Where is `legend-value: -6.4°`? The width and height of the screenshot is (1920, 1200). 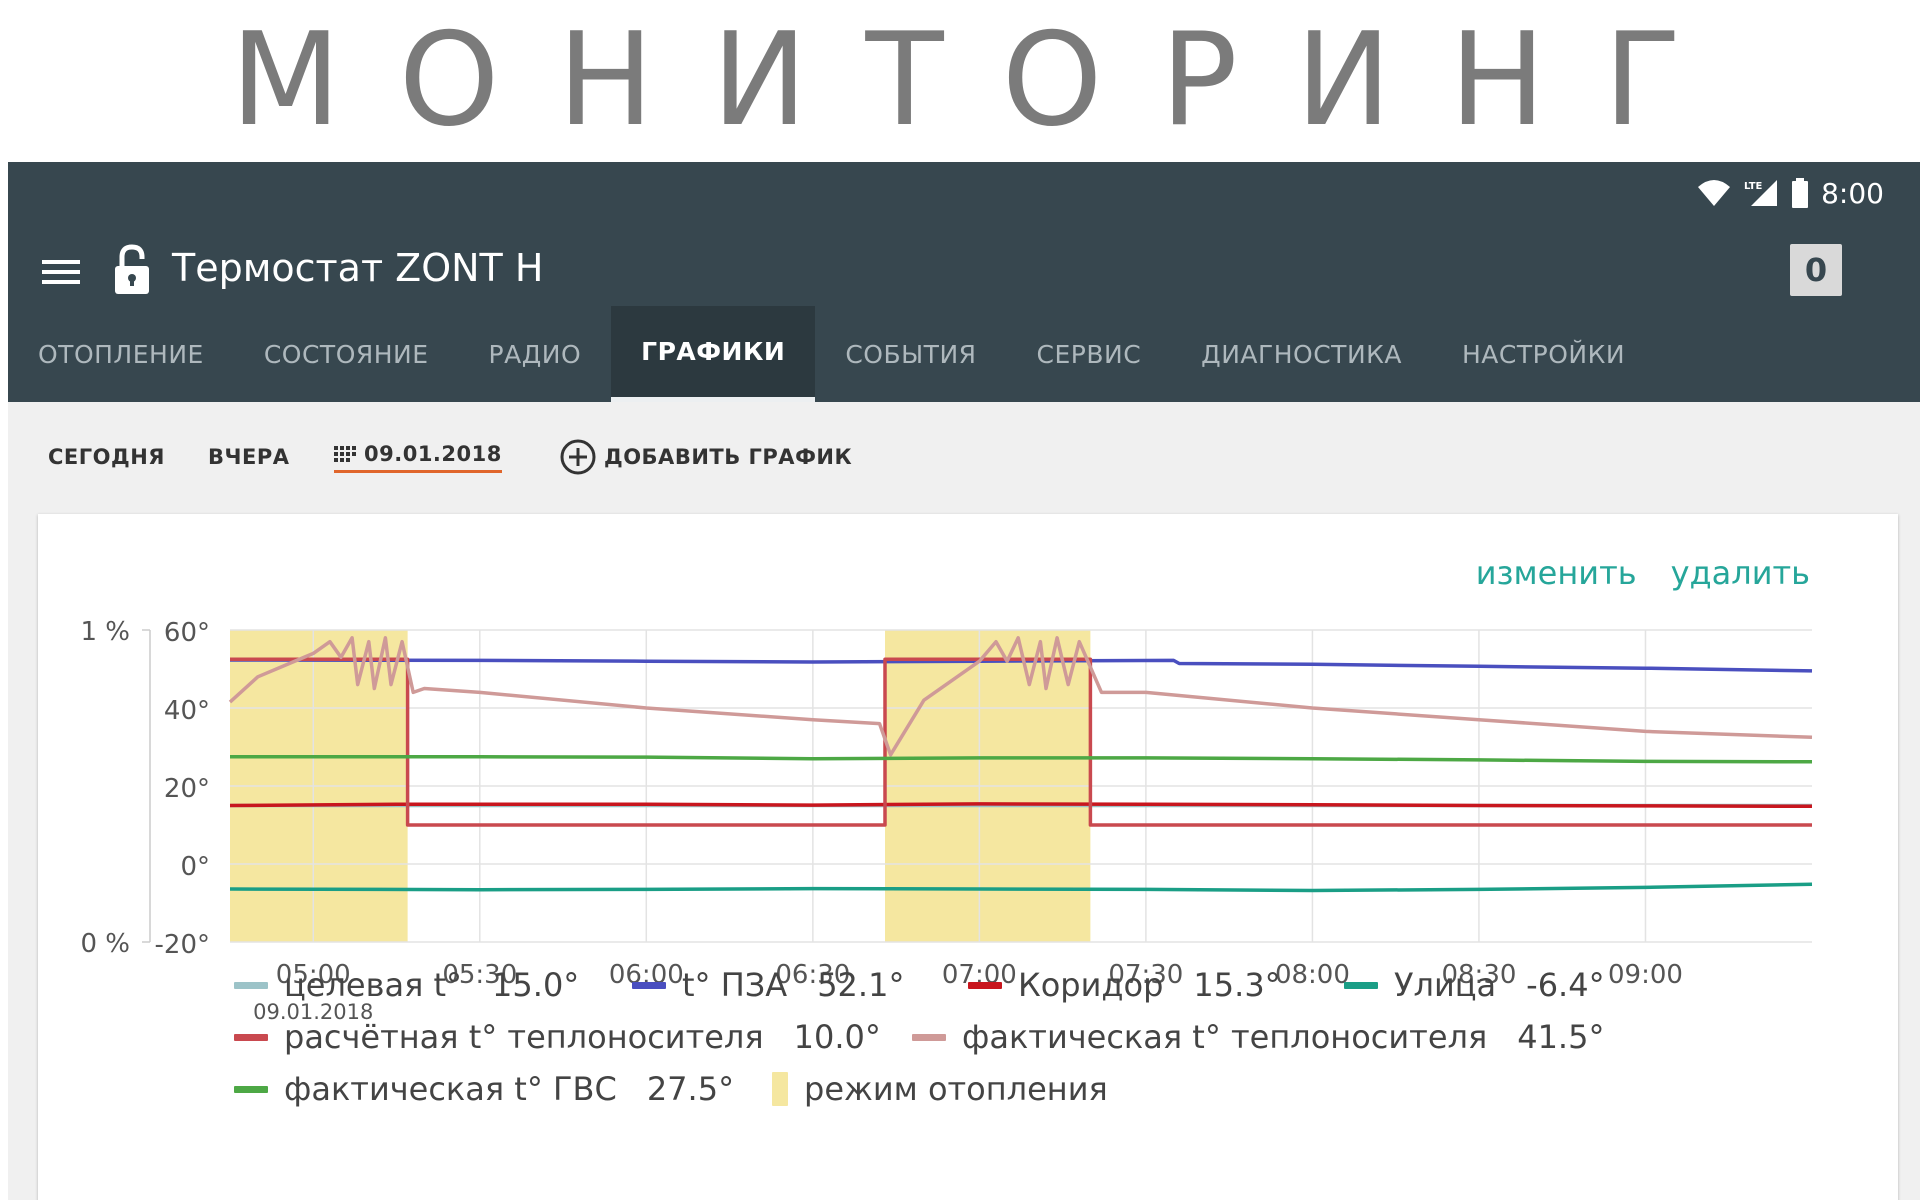
legend-value: -6.4° is located at coordinates (1565, 985).